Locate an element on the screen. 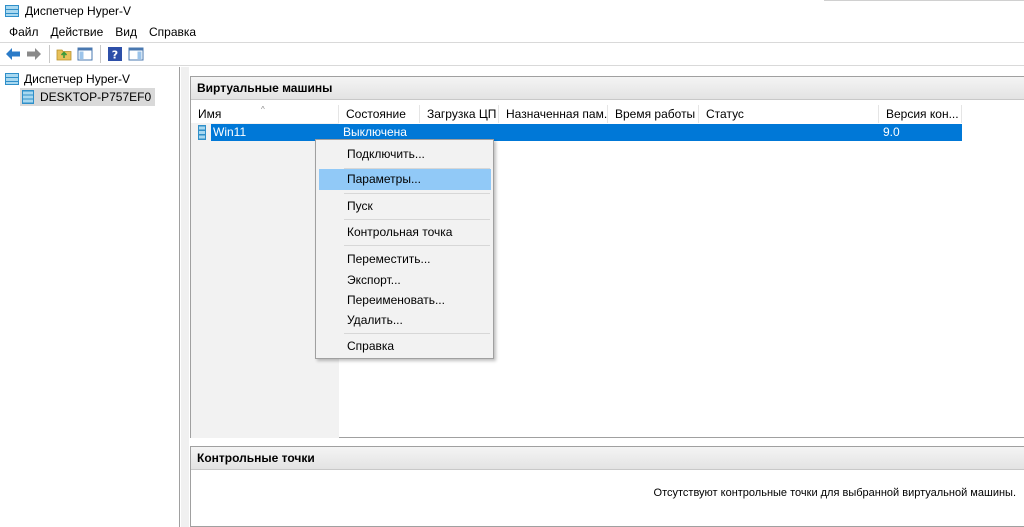  cell-version: 9.0 is located at coordinates (891, 132).